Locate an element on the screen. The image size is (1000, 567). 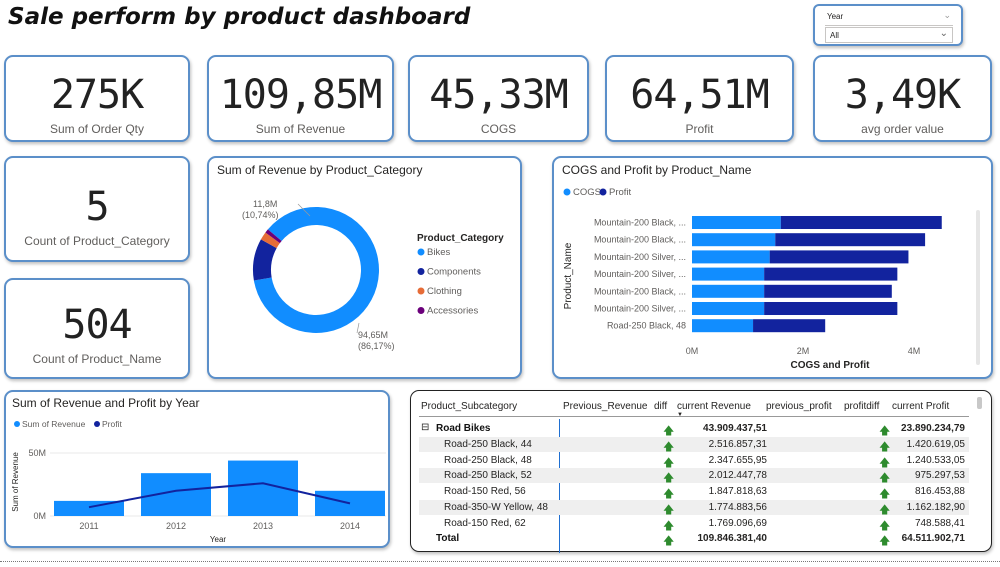
legend-label-components: Components is located at coordinates (454, 272).